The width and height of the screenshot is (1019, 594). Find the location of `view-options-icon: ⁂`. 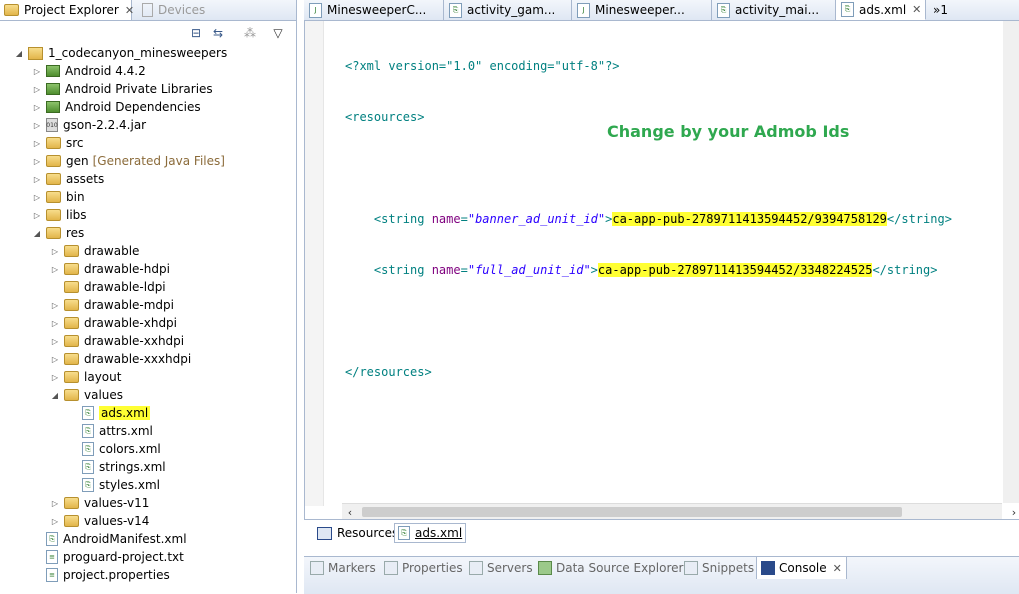

view-options-icon: ⁂ is located at coordinates (250, 33).